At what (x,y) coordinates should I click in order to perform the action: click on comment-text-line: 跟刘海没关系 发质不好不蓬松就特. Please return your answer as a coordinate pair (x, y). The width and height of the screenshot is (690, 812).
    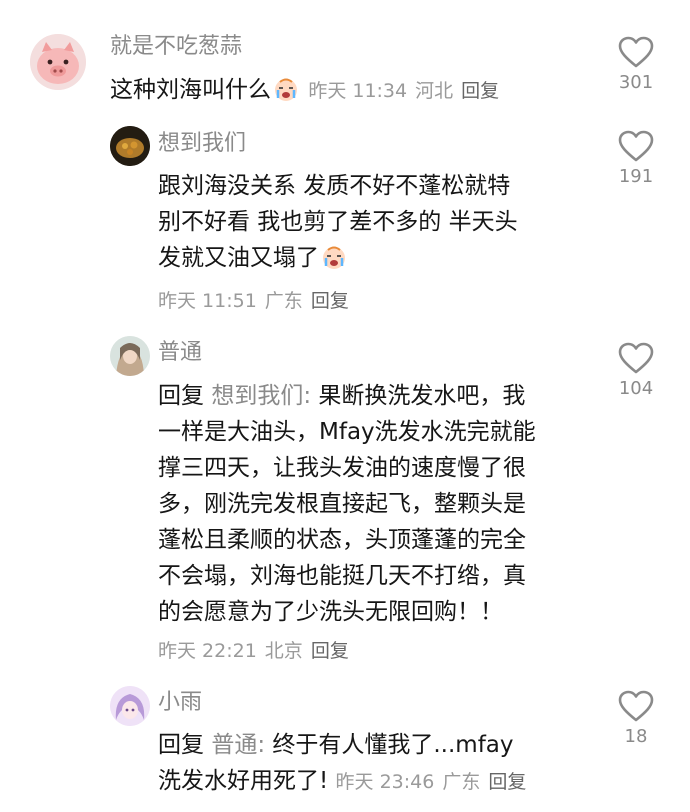
    Looking at the image, I should click on (334, 186).